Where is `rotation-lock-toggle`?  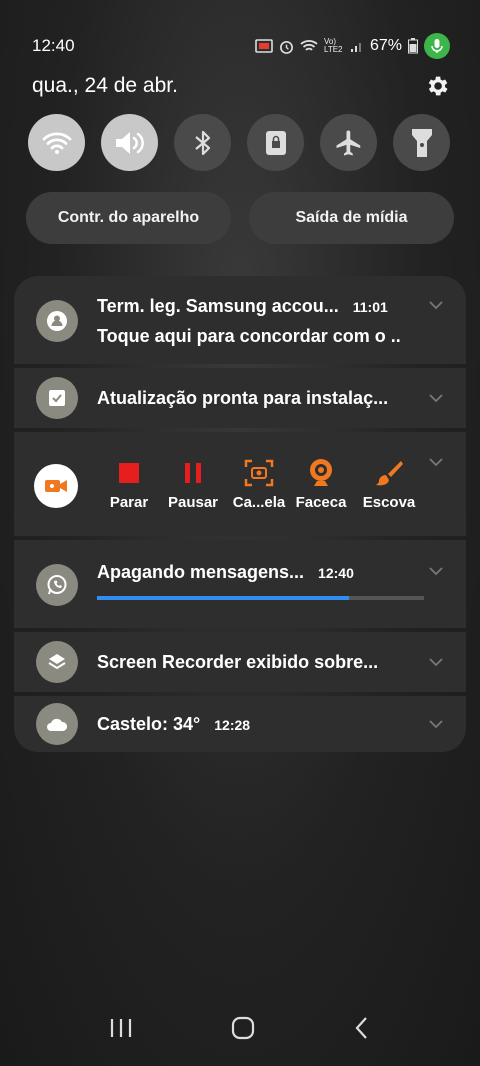
rotation-lock-toggle is located at coordinates (275, 142).